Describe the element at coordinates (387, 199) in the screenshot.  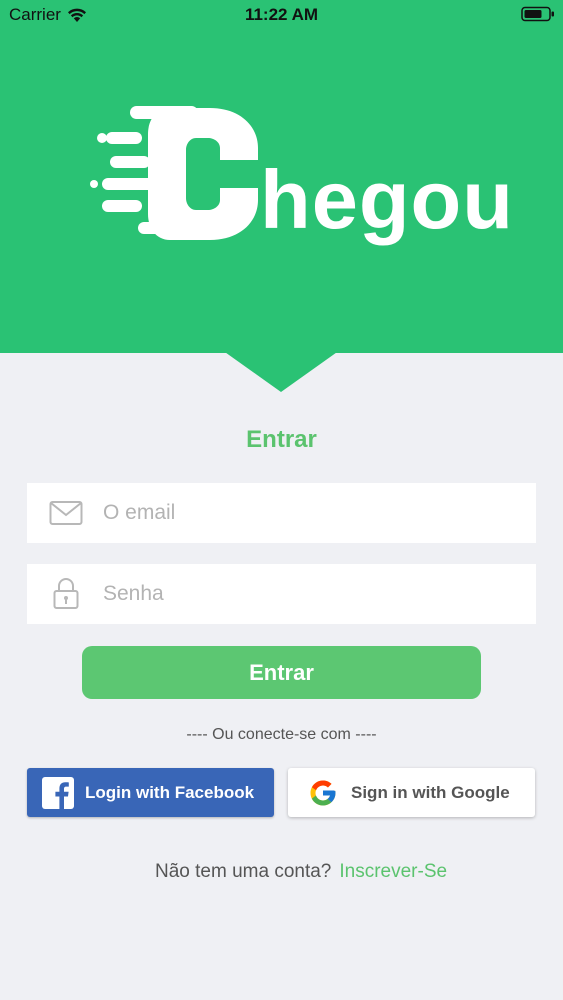
I see `brand-wordmark: hegou` at that location.